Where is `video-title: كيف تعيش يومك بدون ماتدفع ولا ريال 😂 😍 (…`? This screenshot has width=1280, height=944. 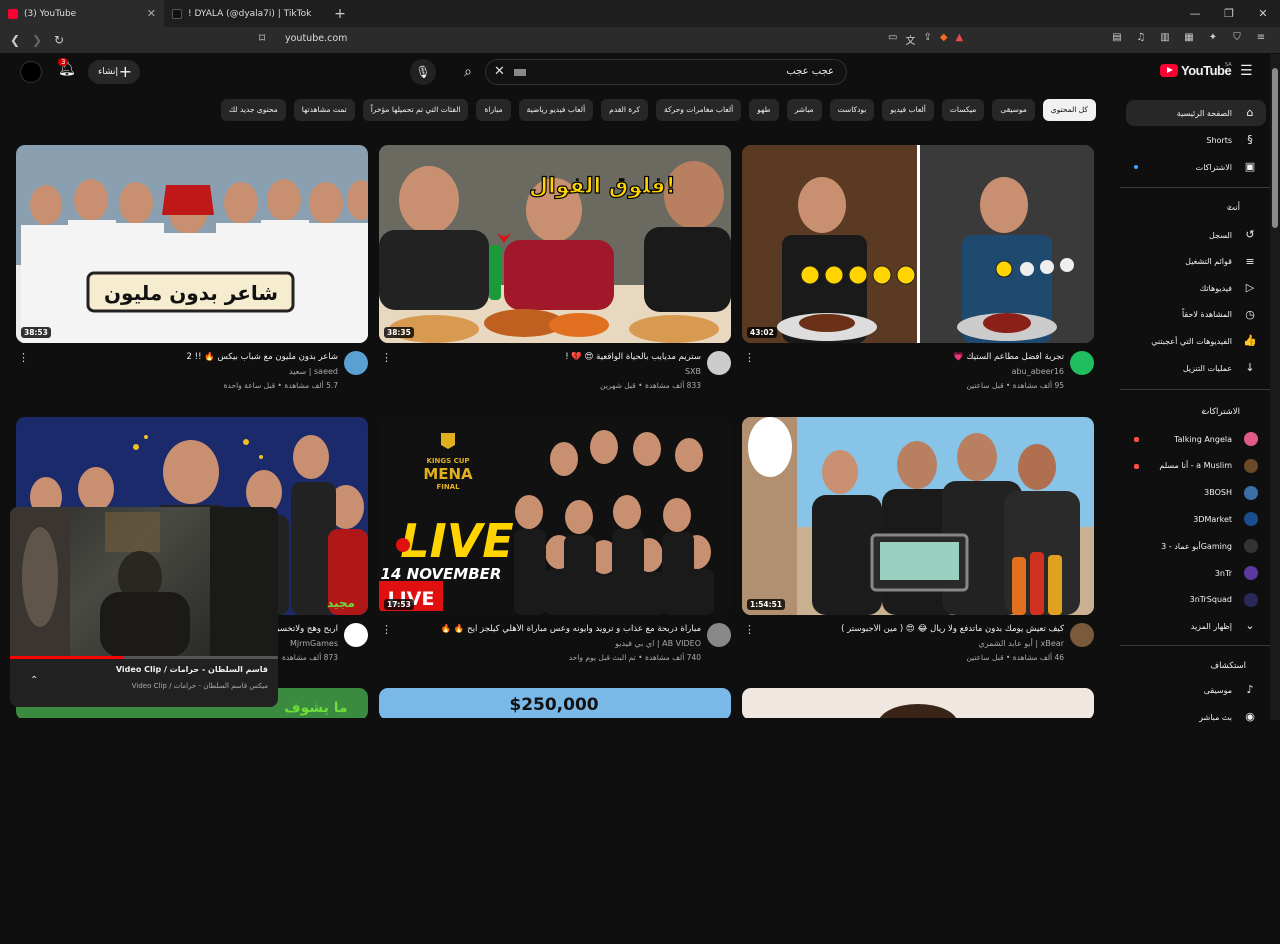 video-title: كيف تعيش يومك بدون ماتدفع ولا ريال 😂 😍 (… is located at coordinates (909, 629).